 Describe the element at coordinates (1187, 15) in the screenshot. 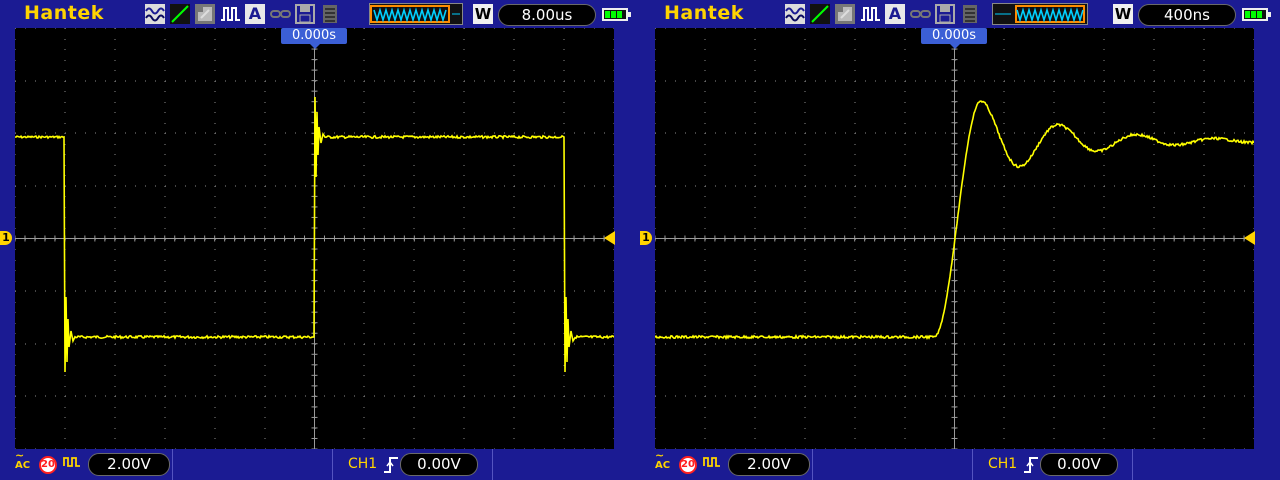

I see `timebase-readout: 400ns` at that location.